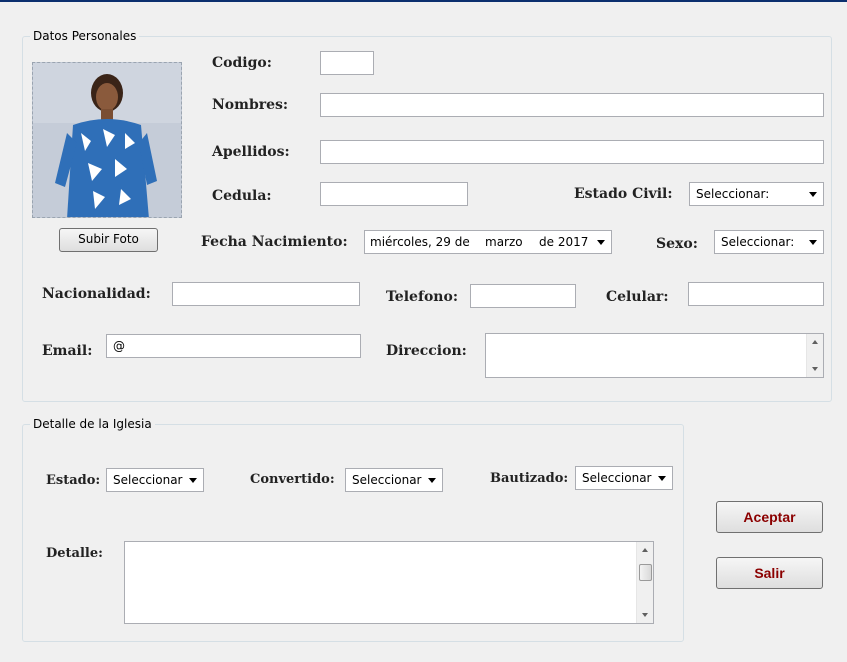  I want to click on convertido-select: Seleccionar, so click(394, 480).